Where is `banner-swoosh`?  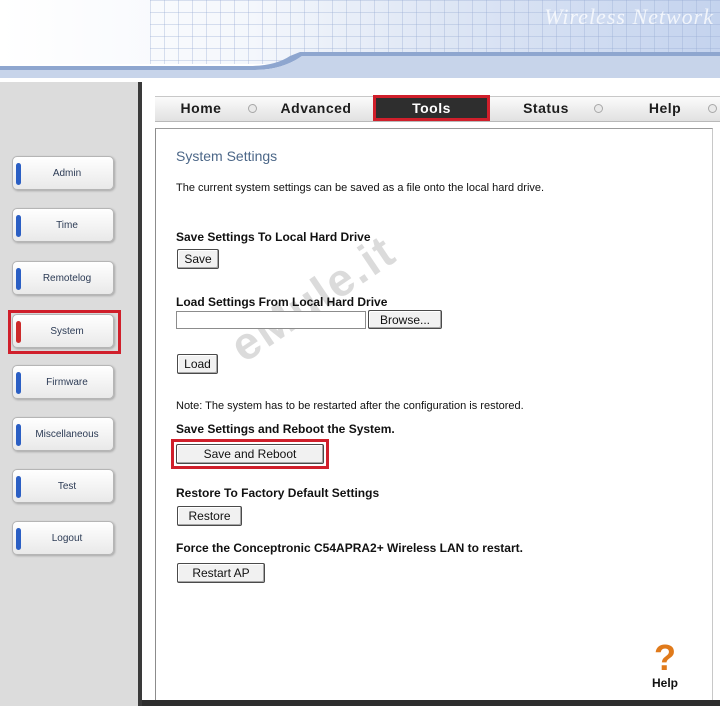
banner-swoosh is located at coordinates (360, 65).